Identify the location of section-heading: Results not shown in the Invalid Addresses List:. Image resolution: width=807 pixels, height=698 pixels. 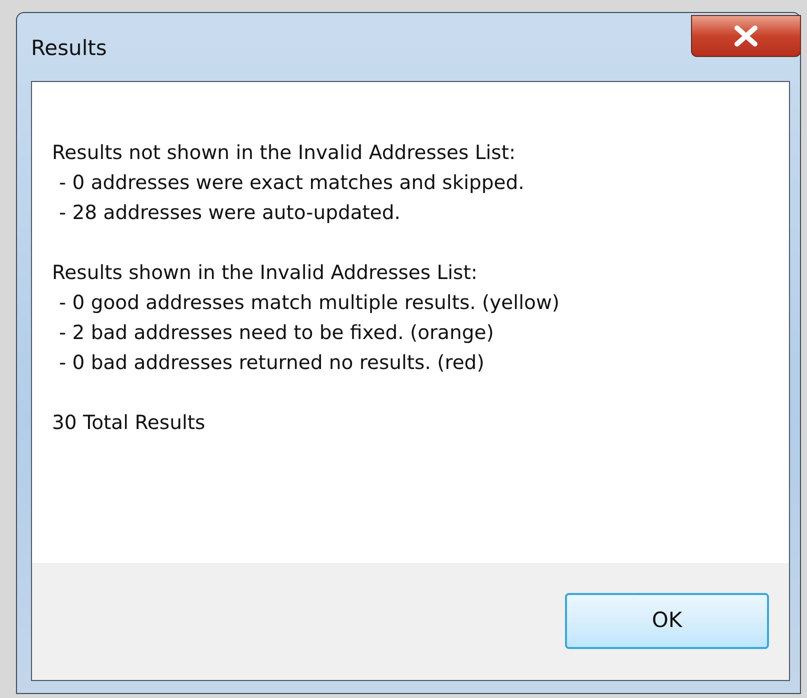
(284, 153).